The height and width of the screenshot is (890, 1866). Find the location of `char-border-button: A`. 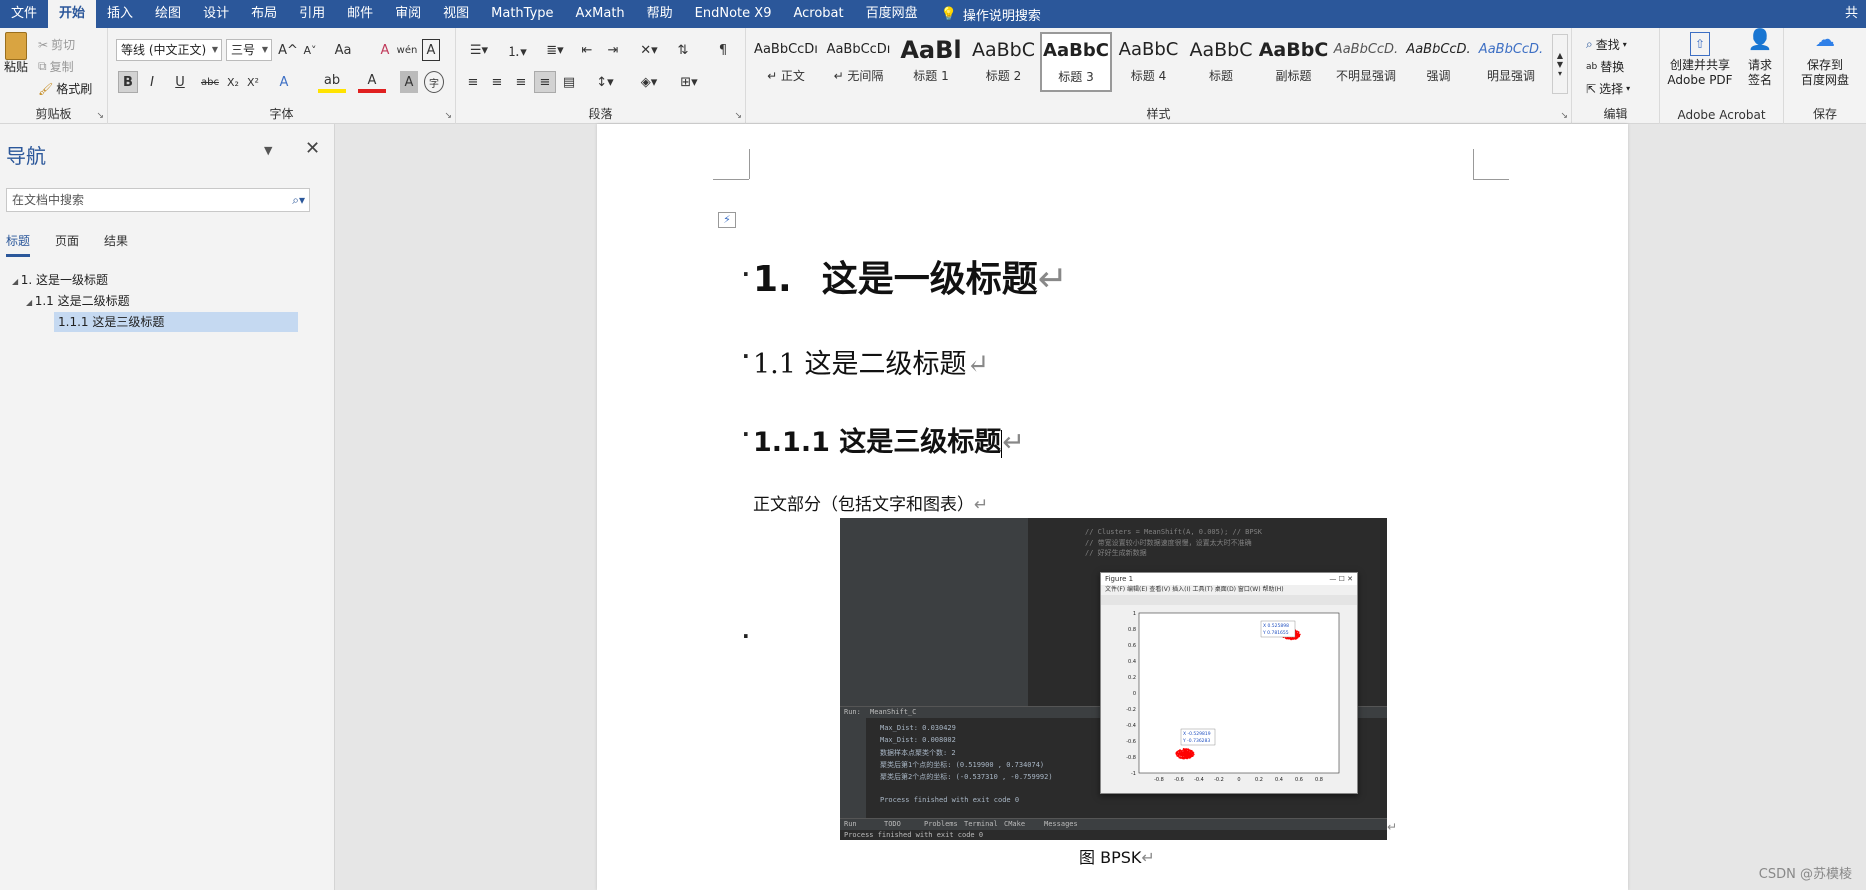

char-border-button: A is located at coordinates (431, 50).